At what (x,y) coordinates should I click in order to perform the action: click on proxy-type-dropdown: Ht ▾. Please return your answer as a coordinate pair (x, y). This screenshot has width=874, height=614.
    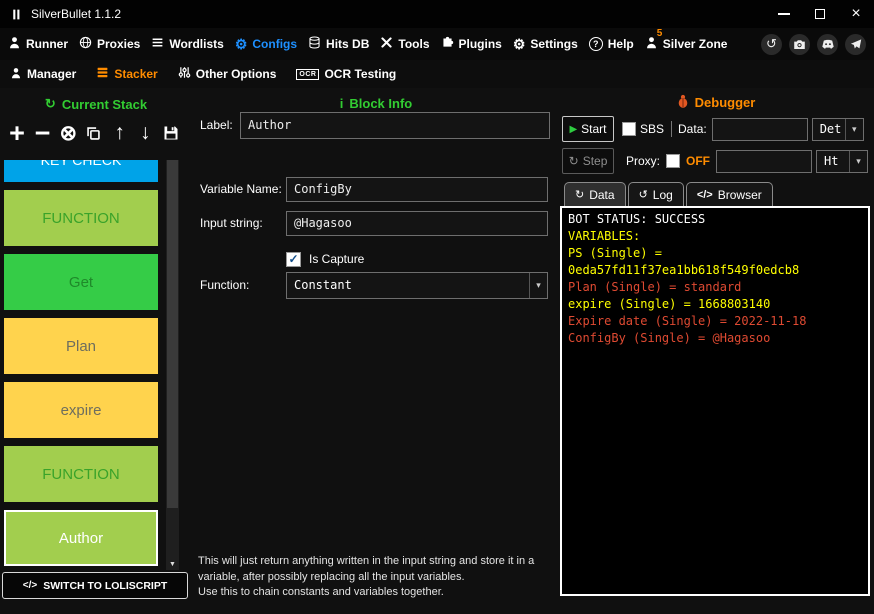
    Looking at the image, I should click on (842, 161).